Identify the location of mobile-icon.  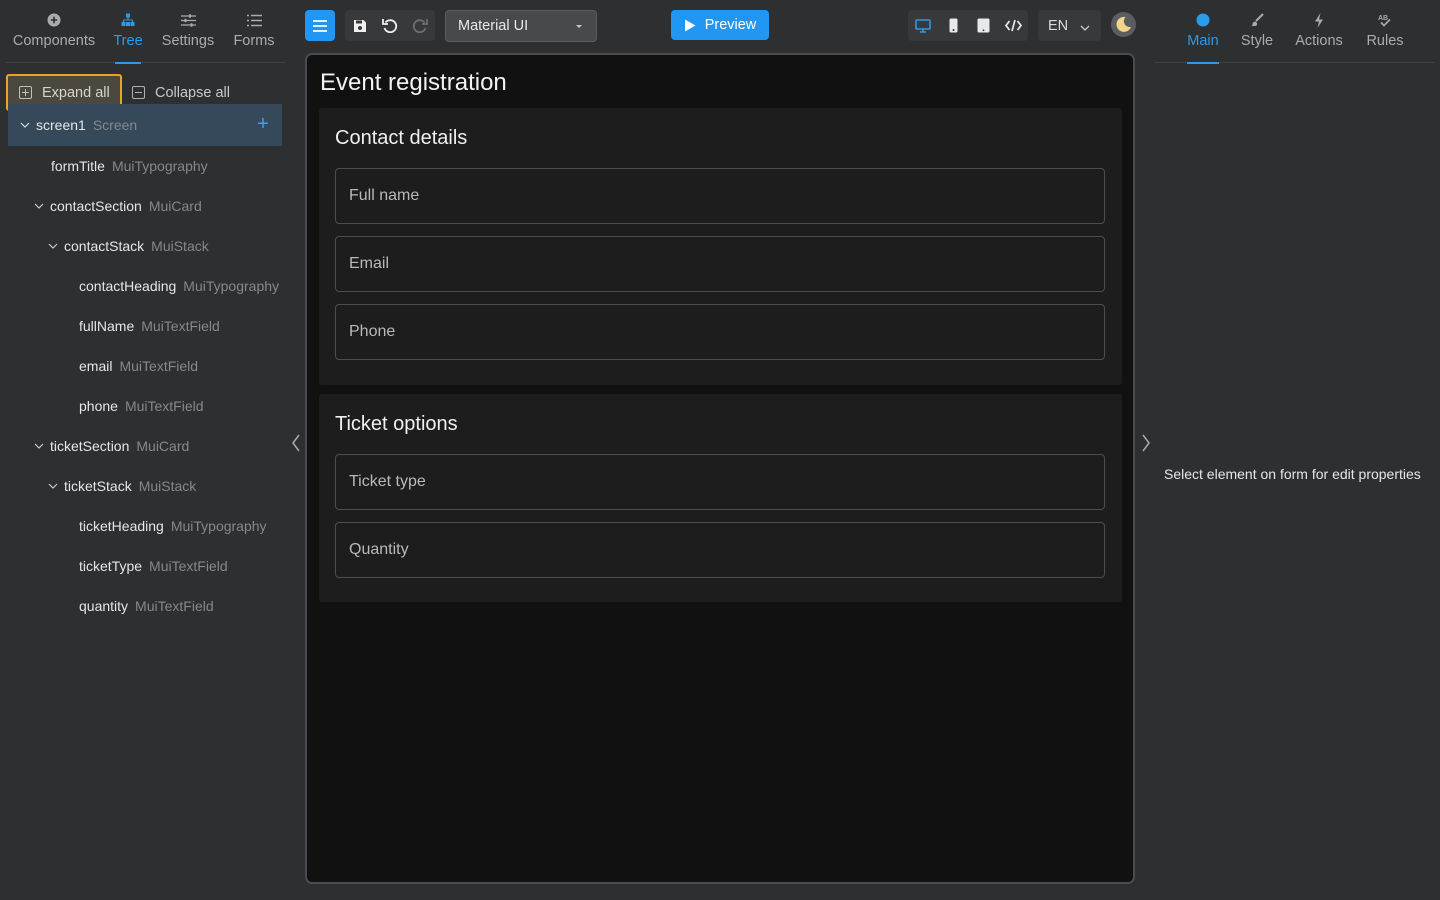
(953, 25).